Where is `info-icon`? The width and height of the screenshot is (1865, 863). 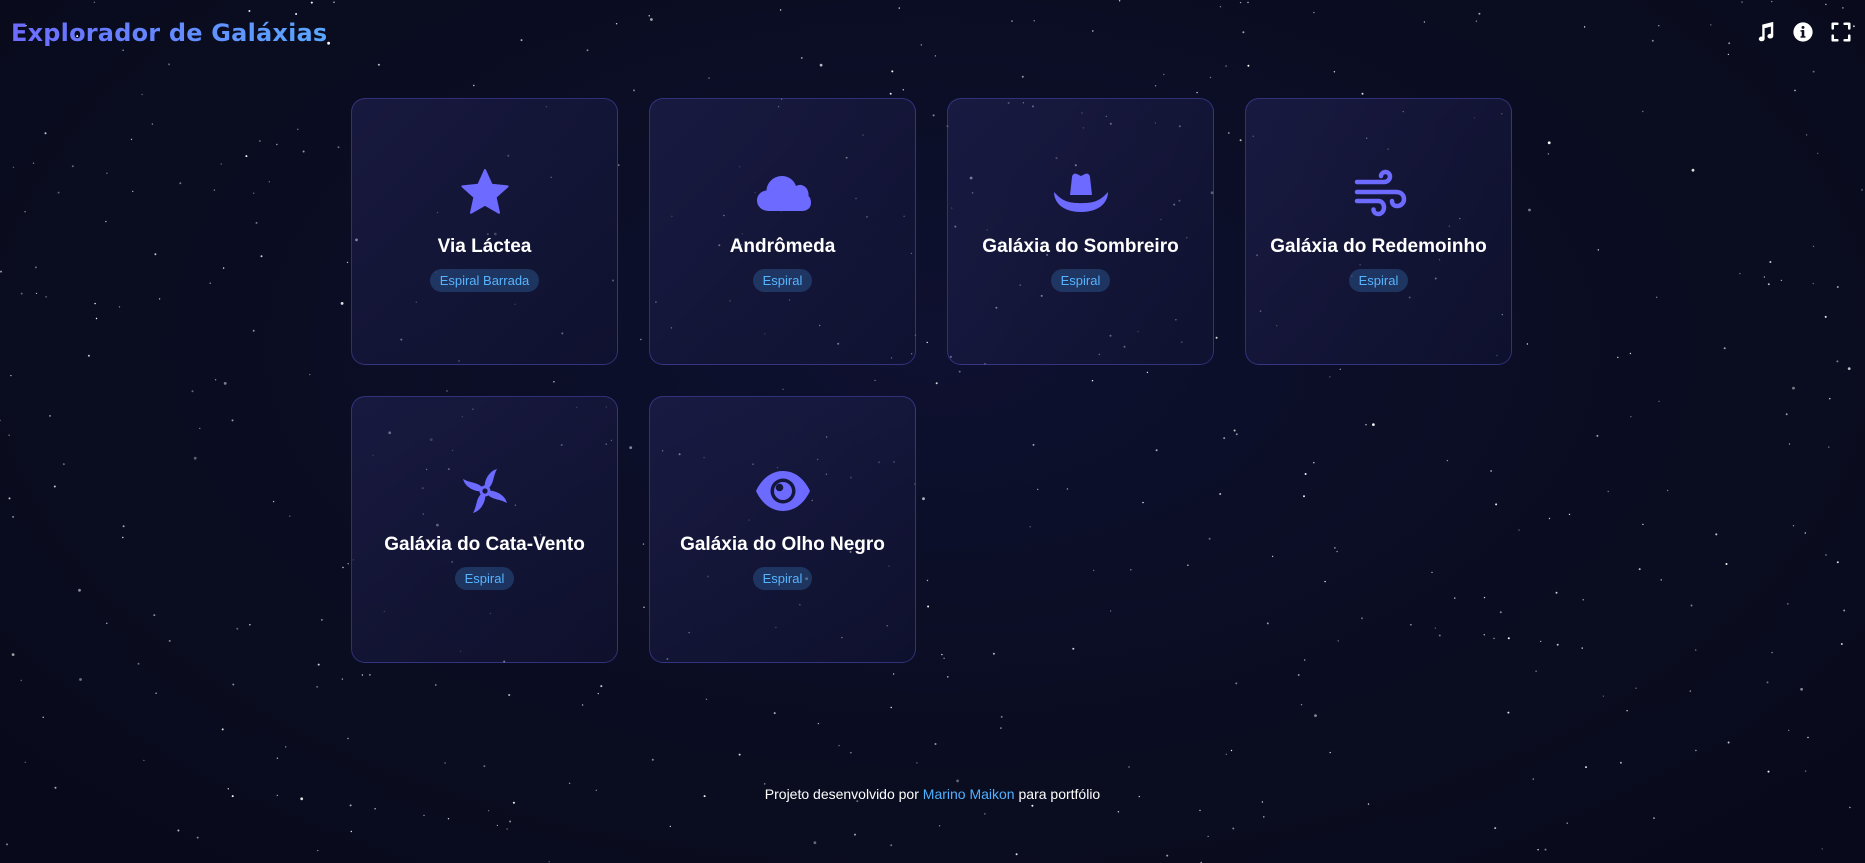 info-icon is located at coordinates (1803, 32).